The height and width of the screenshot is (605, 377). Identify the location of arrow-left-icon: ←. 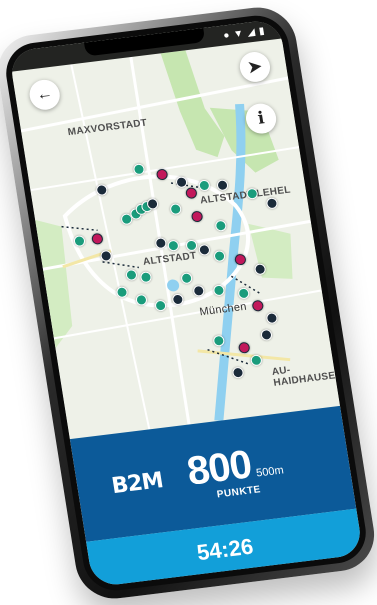
(44, 94).